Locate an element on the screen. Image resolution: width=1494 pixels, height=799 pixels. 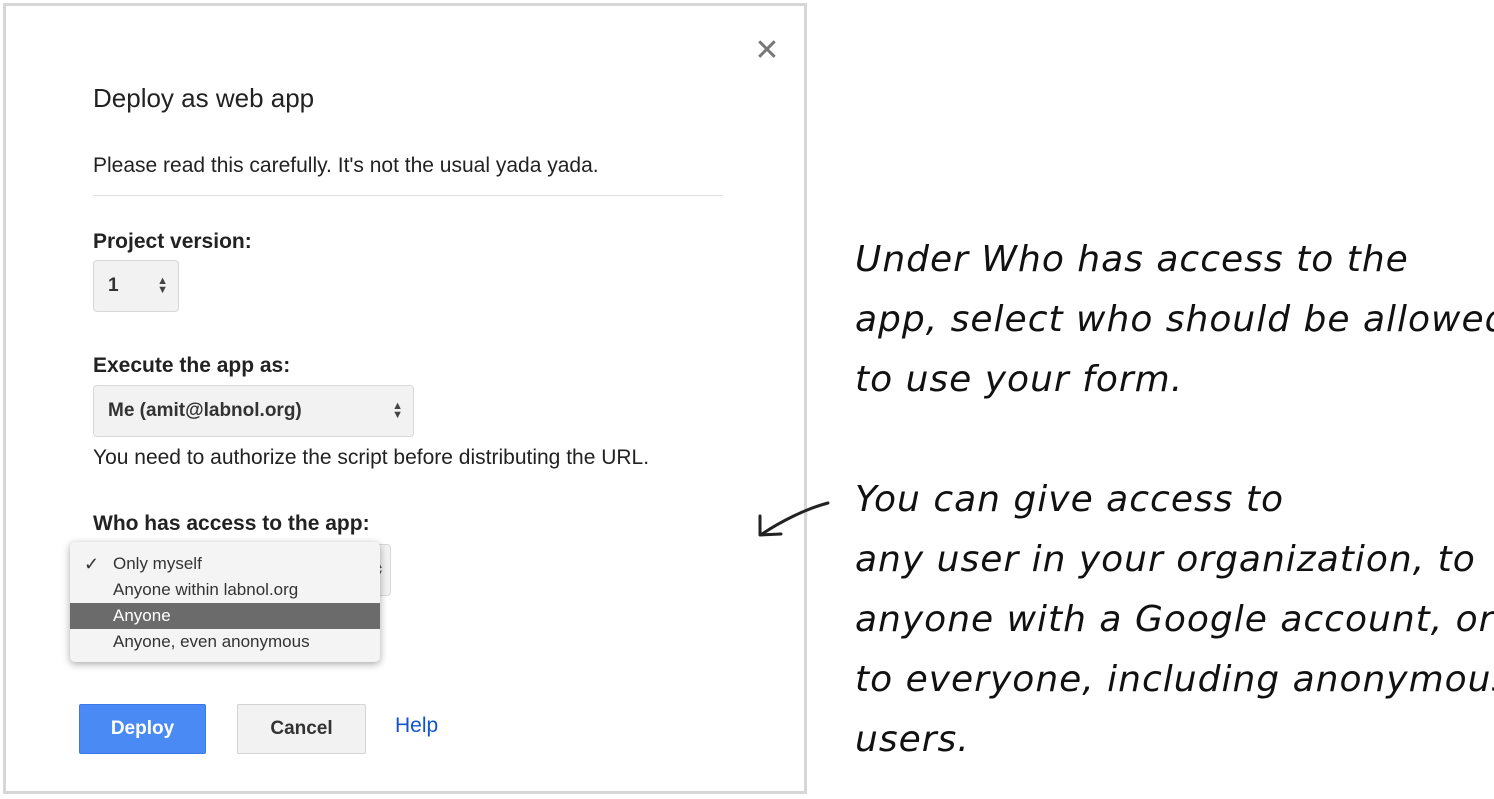
access-label: Who has access to the app: is located at coordinates (231, 523).